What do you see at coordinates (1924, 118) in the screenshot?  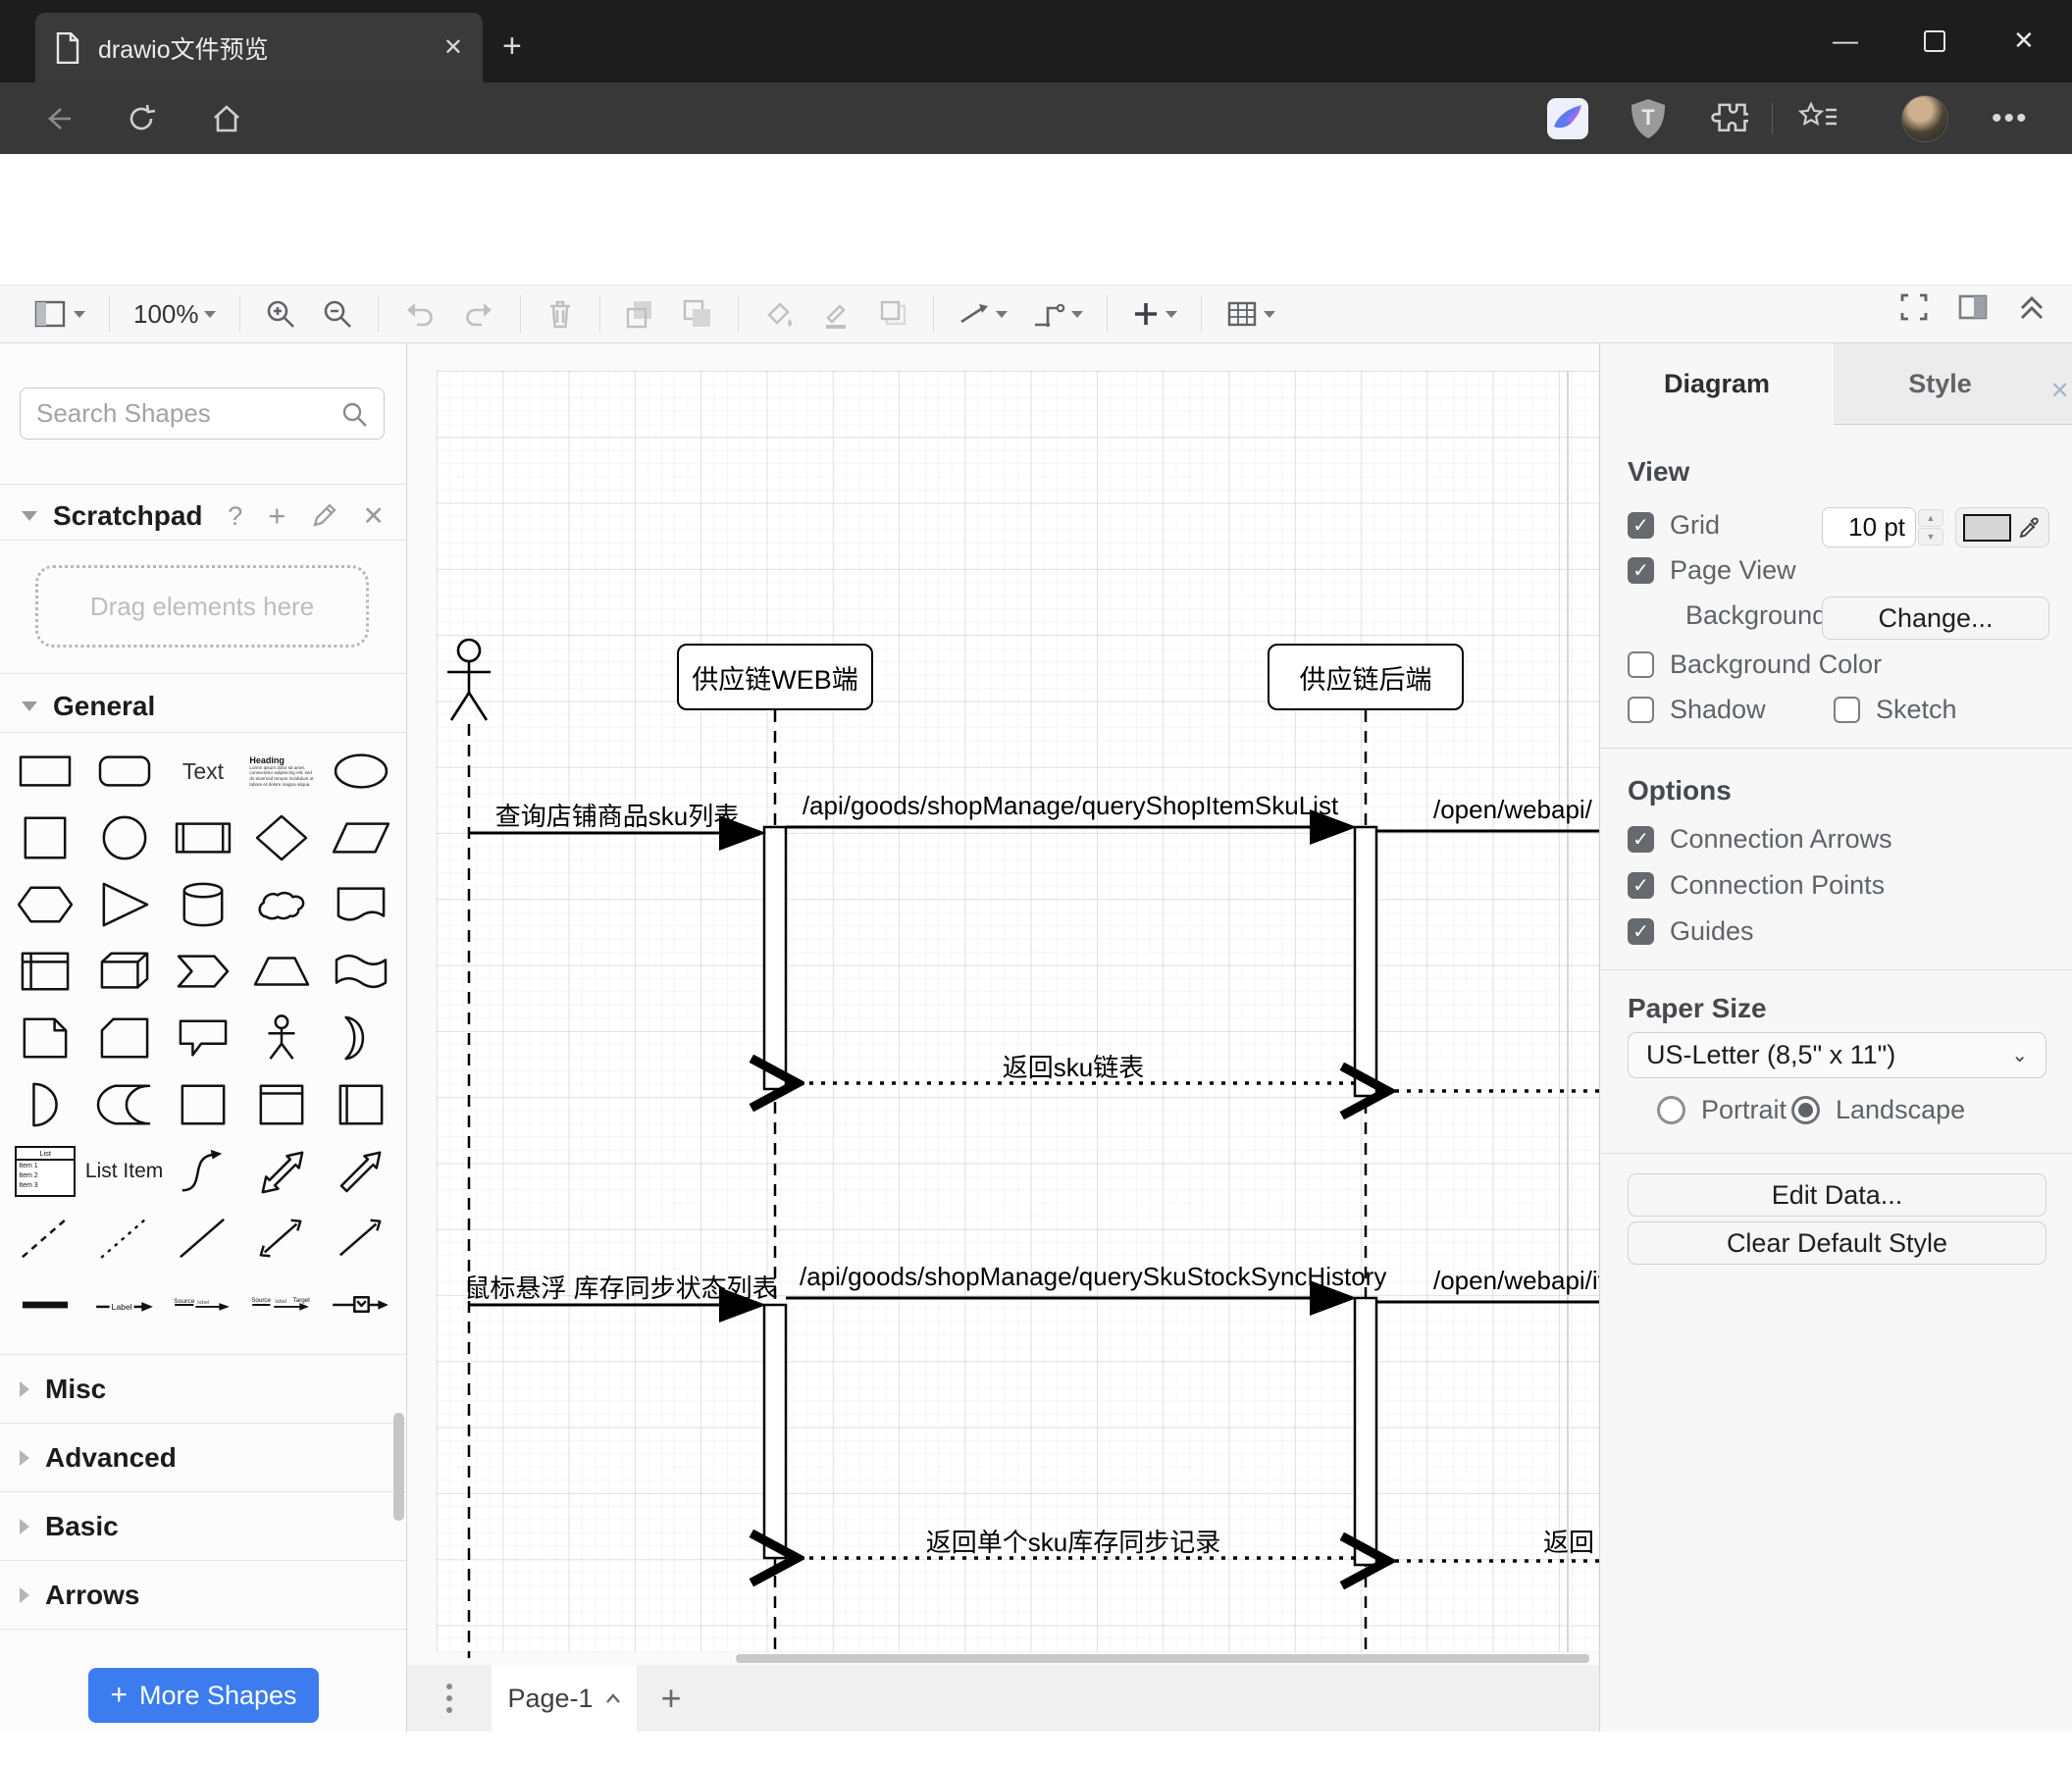 I see `profile-avatar` at bounding box center [1924, 118].